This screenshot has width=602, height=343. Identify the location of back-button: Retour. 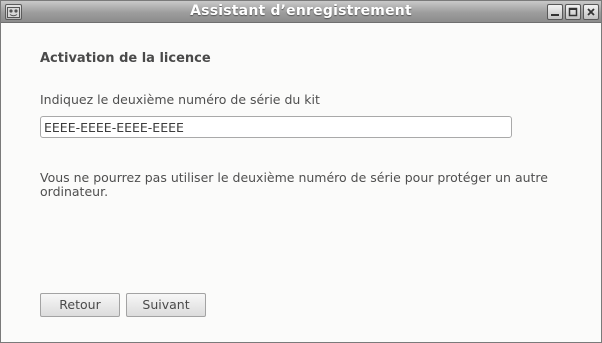
(80, 305).